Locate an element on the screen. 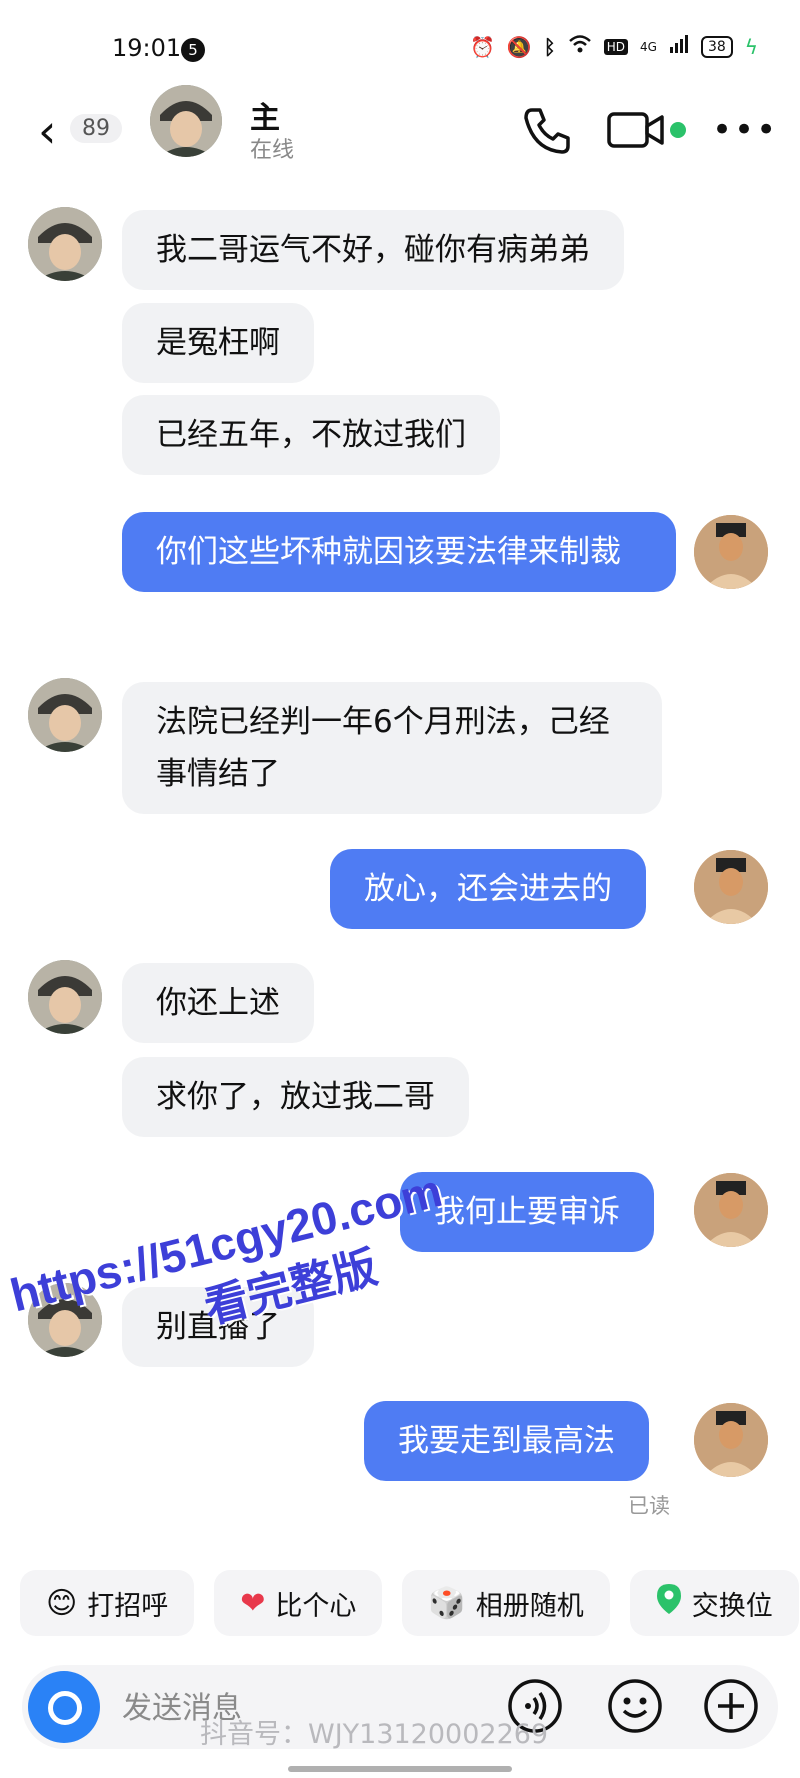  emoji-icon is located at coordinates (635, 1706).